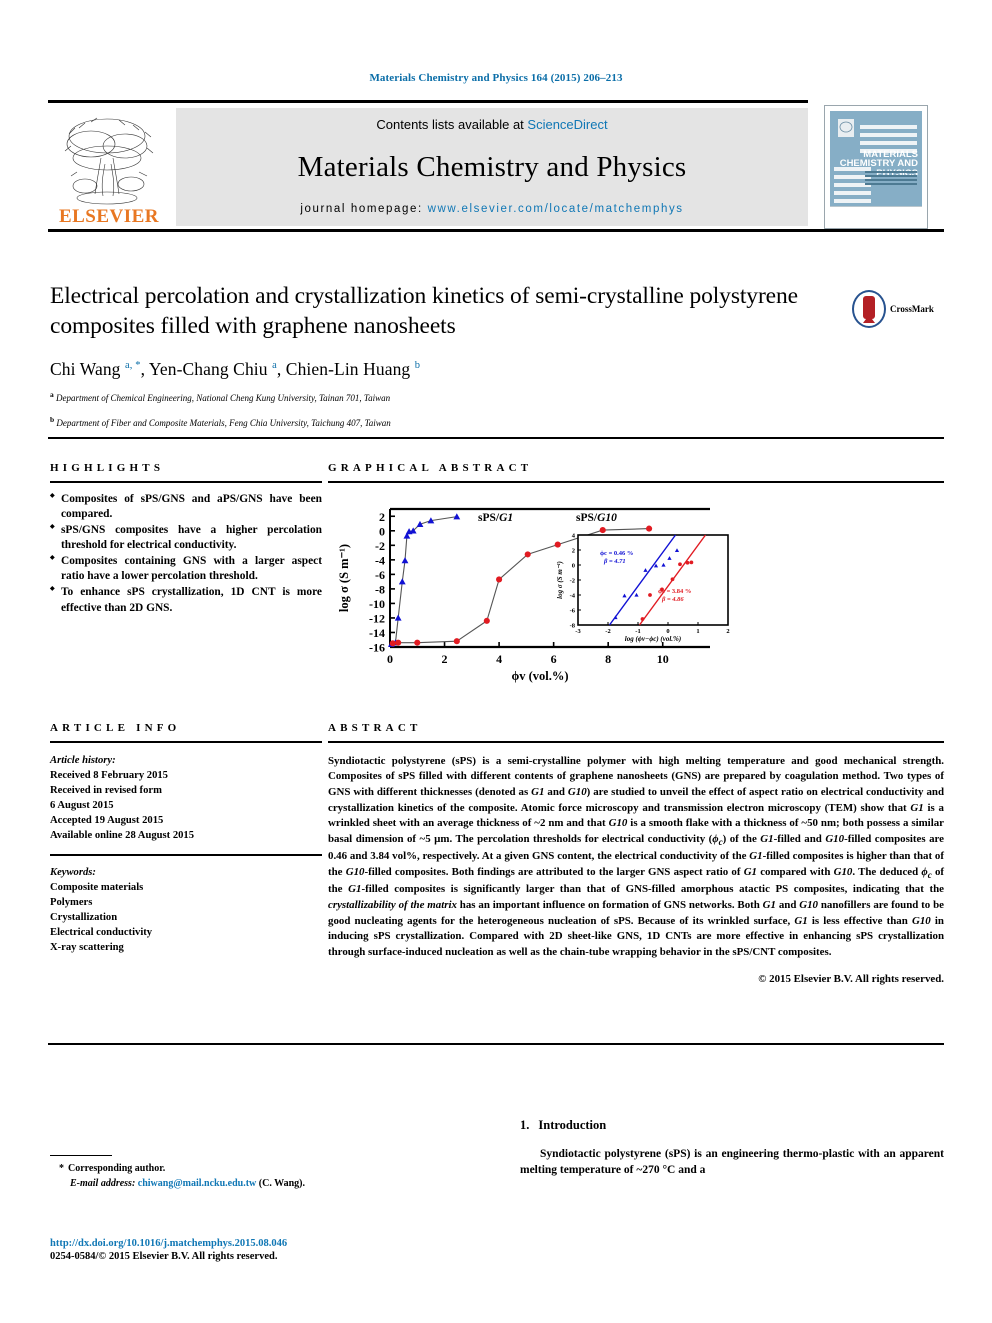 Image resolution: width=992 pixels, height=1323 pixels. What do you see at coordinates (663, 659) in the screenshot?
I see `svg-text: 10` at bounding box center [663, 659].